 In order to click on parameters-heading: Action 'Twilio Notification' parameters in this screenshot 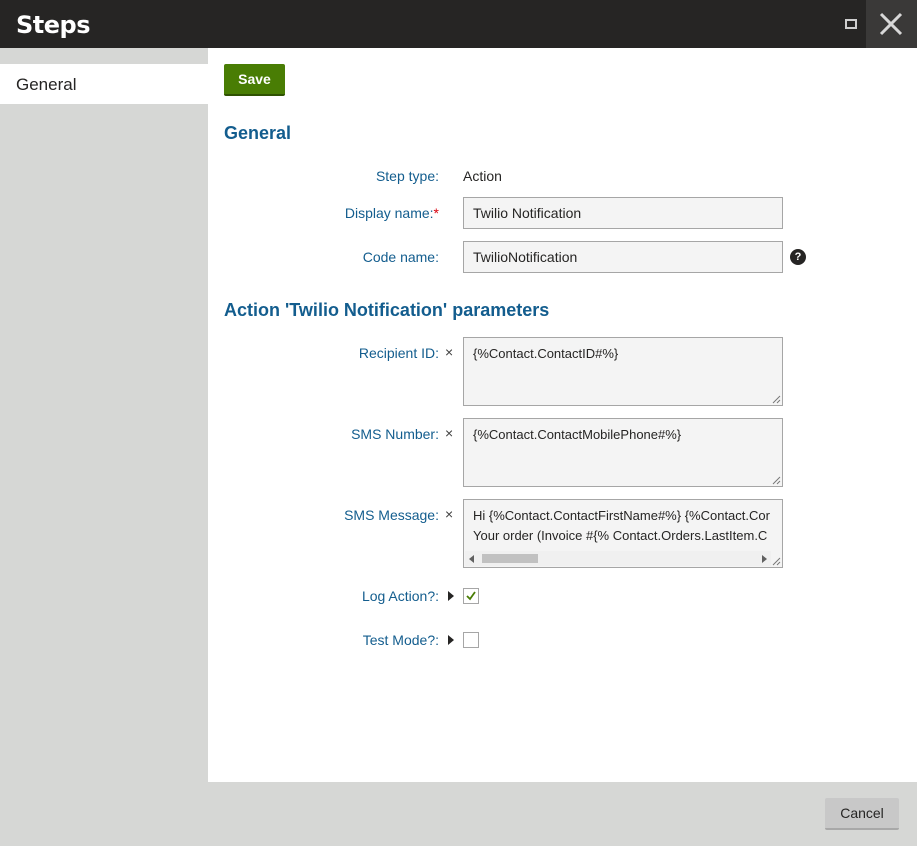, I will do `click(387, 310)`.